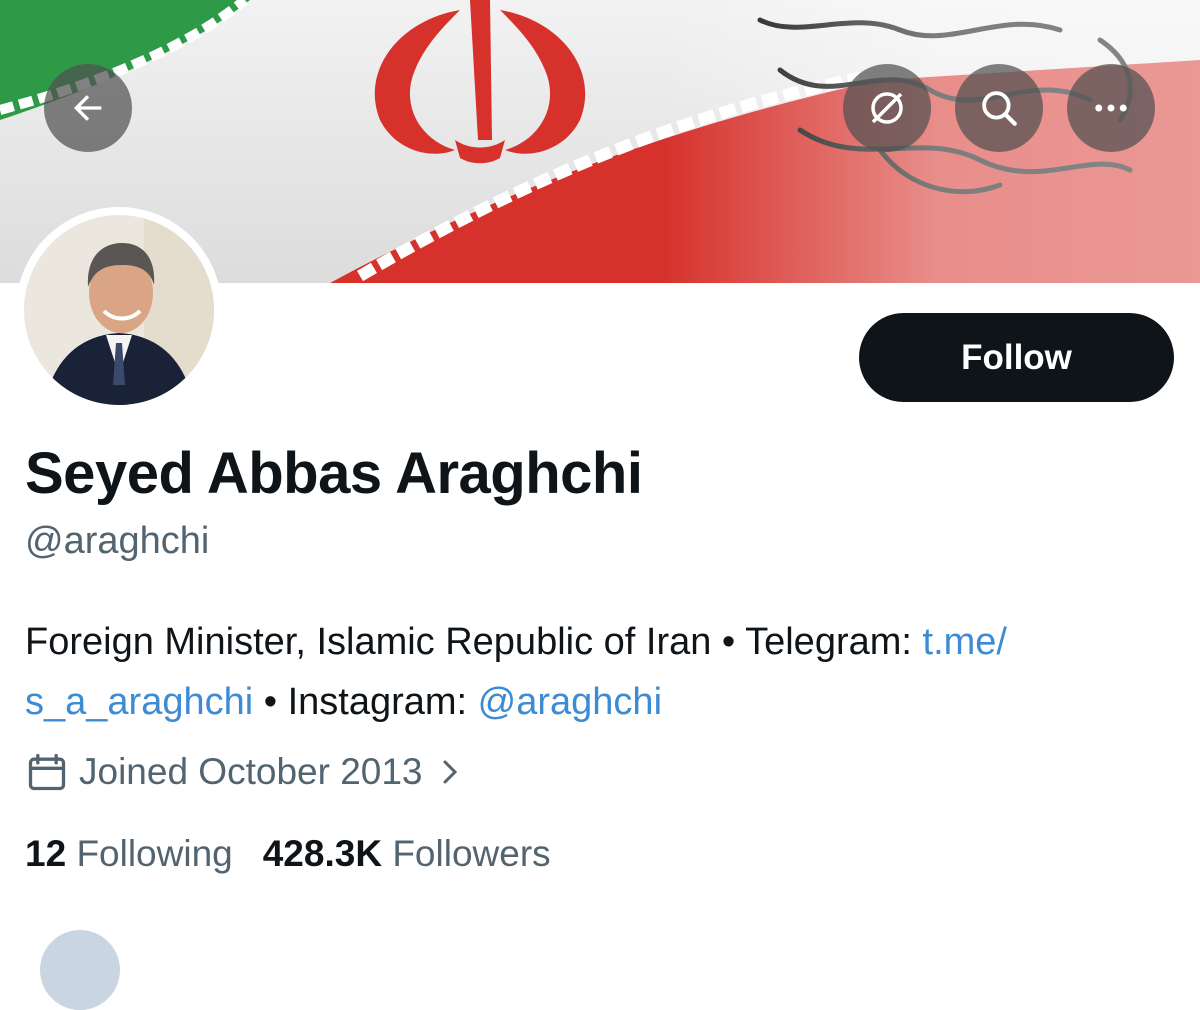 The height and width of the screenshot is (1010, 1200). I want to click on following-count: 12, so click(46, 853).